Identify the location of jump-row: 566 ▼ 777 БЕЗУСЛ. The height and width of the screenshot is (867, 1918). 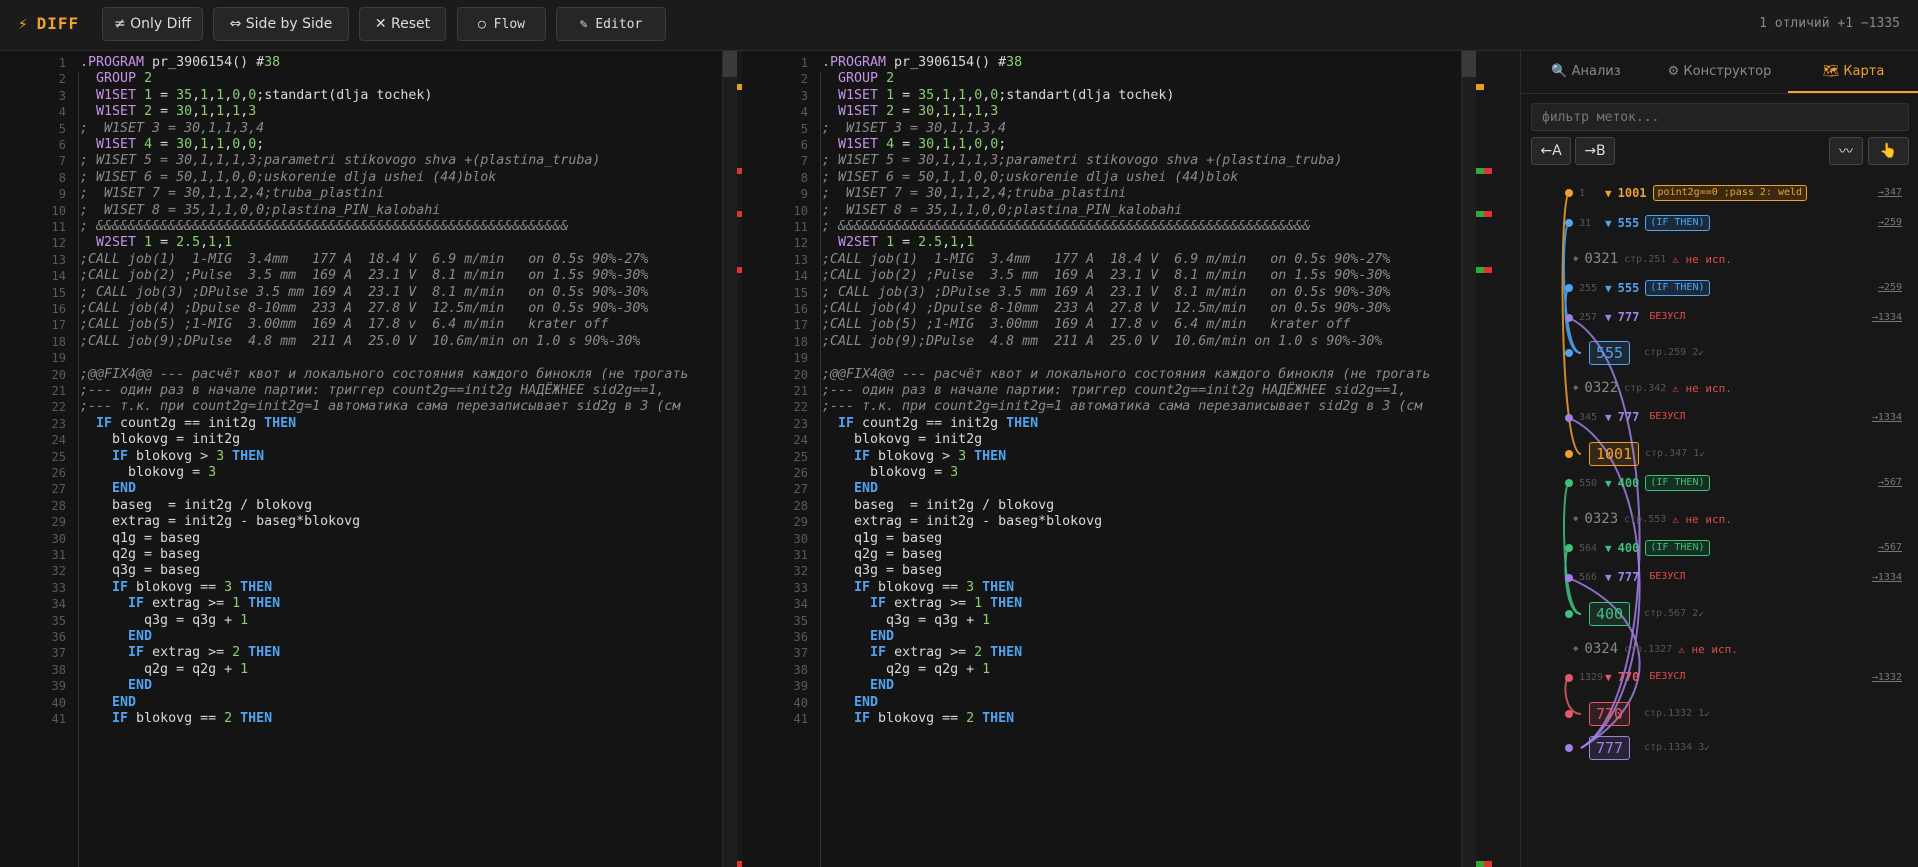
(1634, 577).